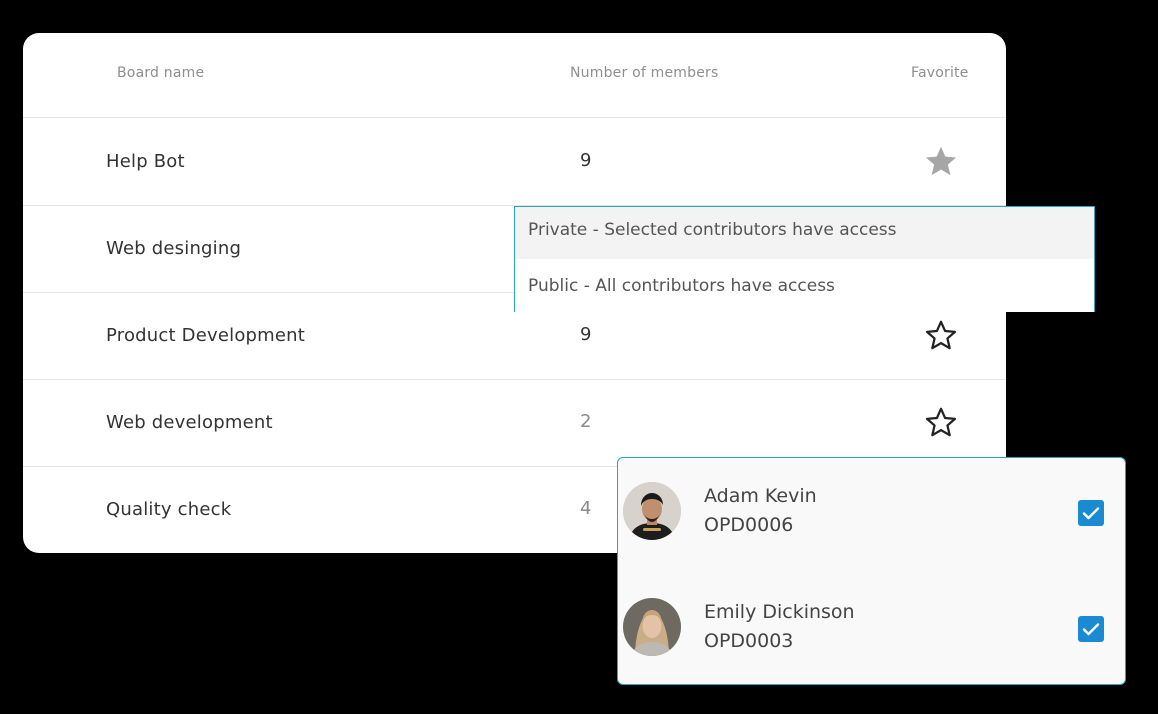 Image resolution: width=1158 pixels, height=714 pixels. I want to click on member-count: 4, so click(586, 508).